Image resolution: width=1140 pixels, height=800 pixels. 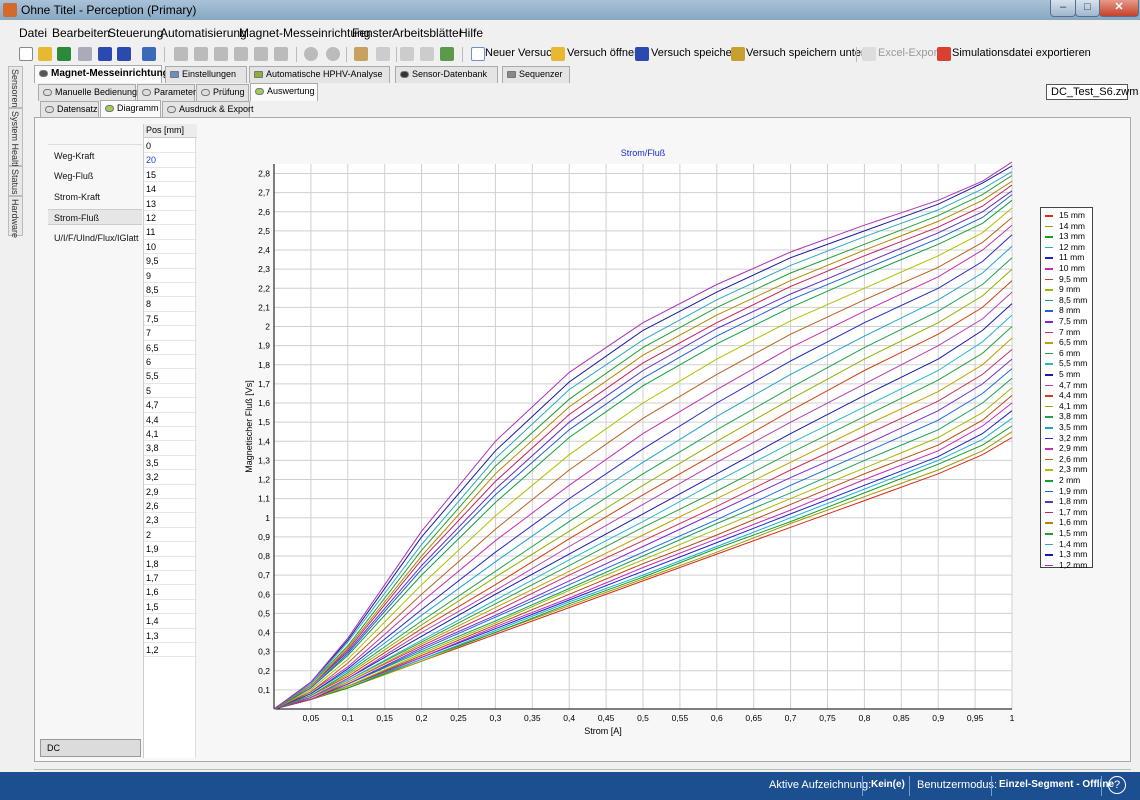 What do you see at coordinates (170, 434) in the screenshot?
I see `position-row: 4,1` at bounding box center [170, 434].